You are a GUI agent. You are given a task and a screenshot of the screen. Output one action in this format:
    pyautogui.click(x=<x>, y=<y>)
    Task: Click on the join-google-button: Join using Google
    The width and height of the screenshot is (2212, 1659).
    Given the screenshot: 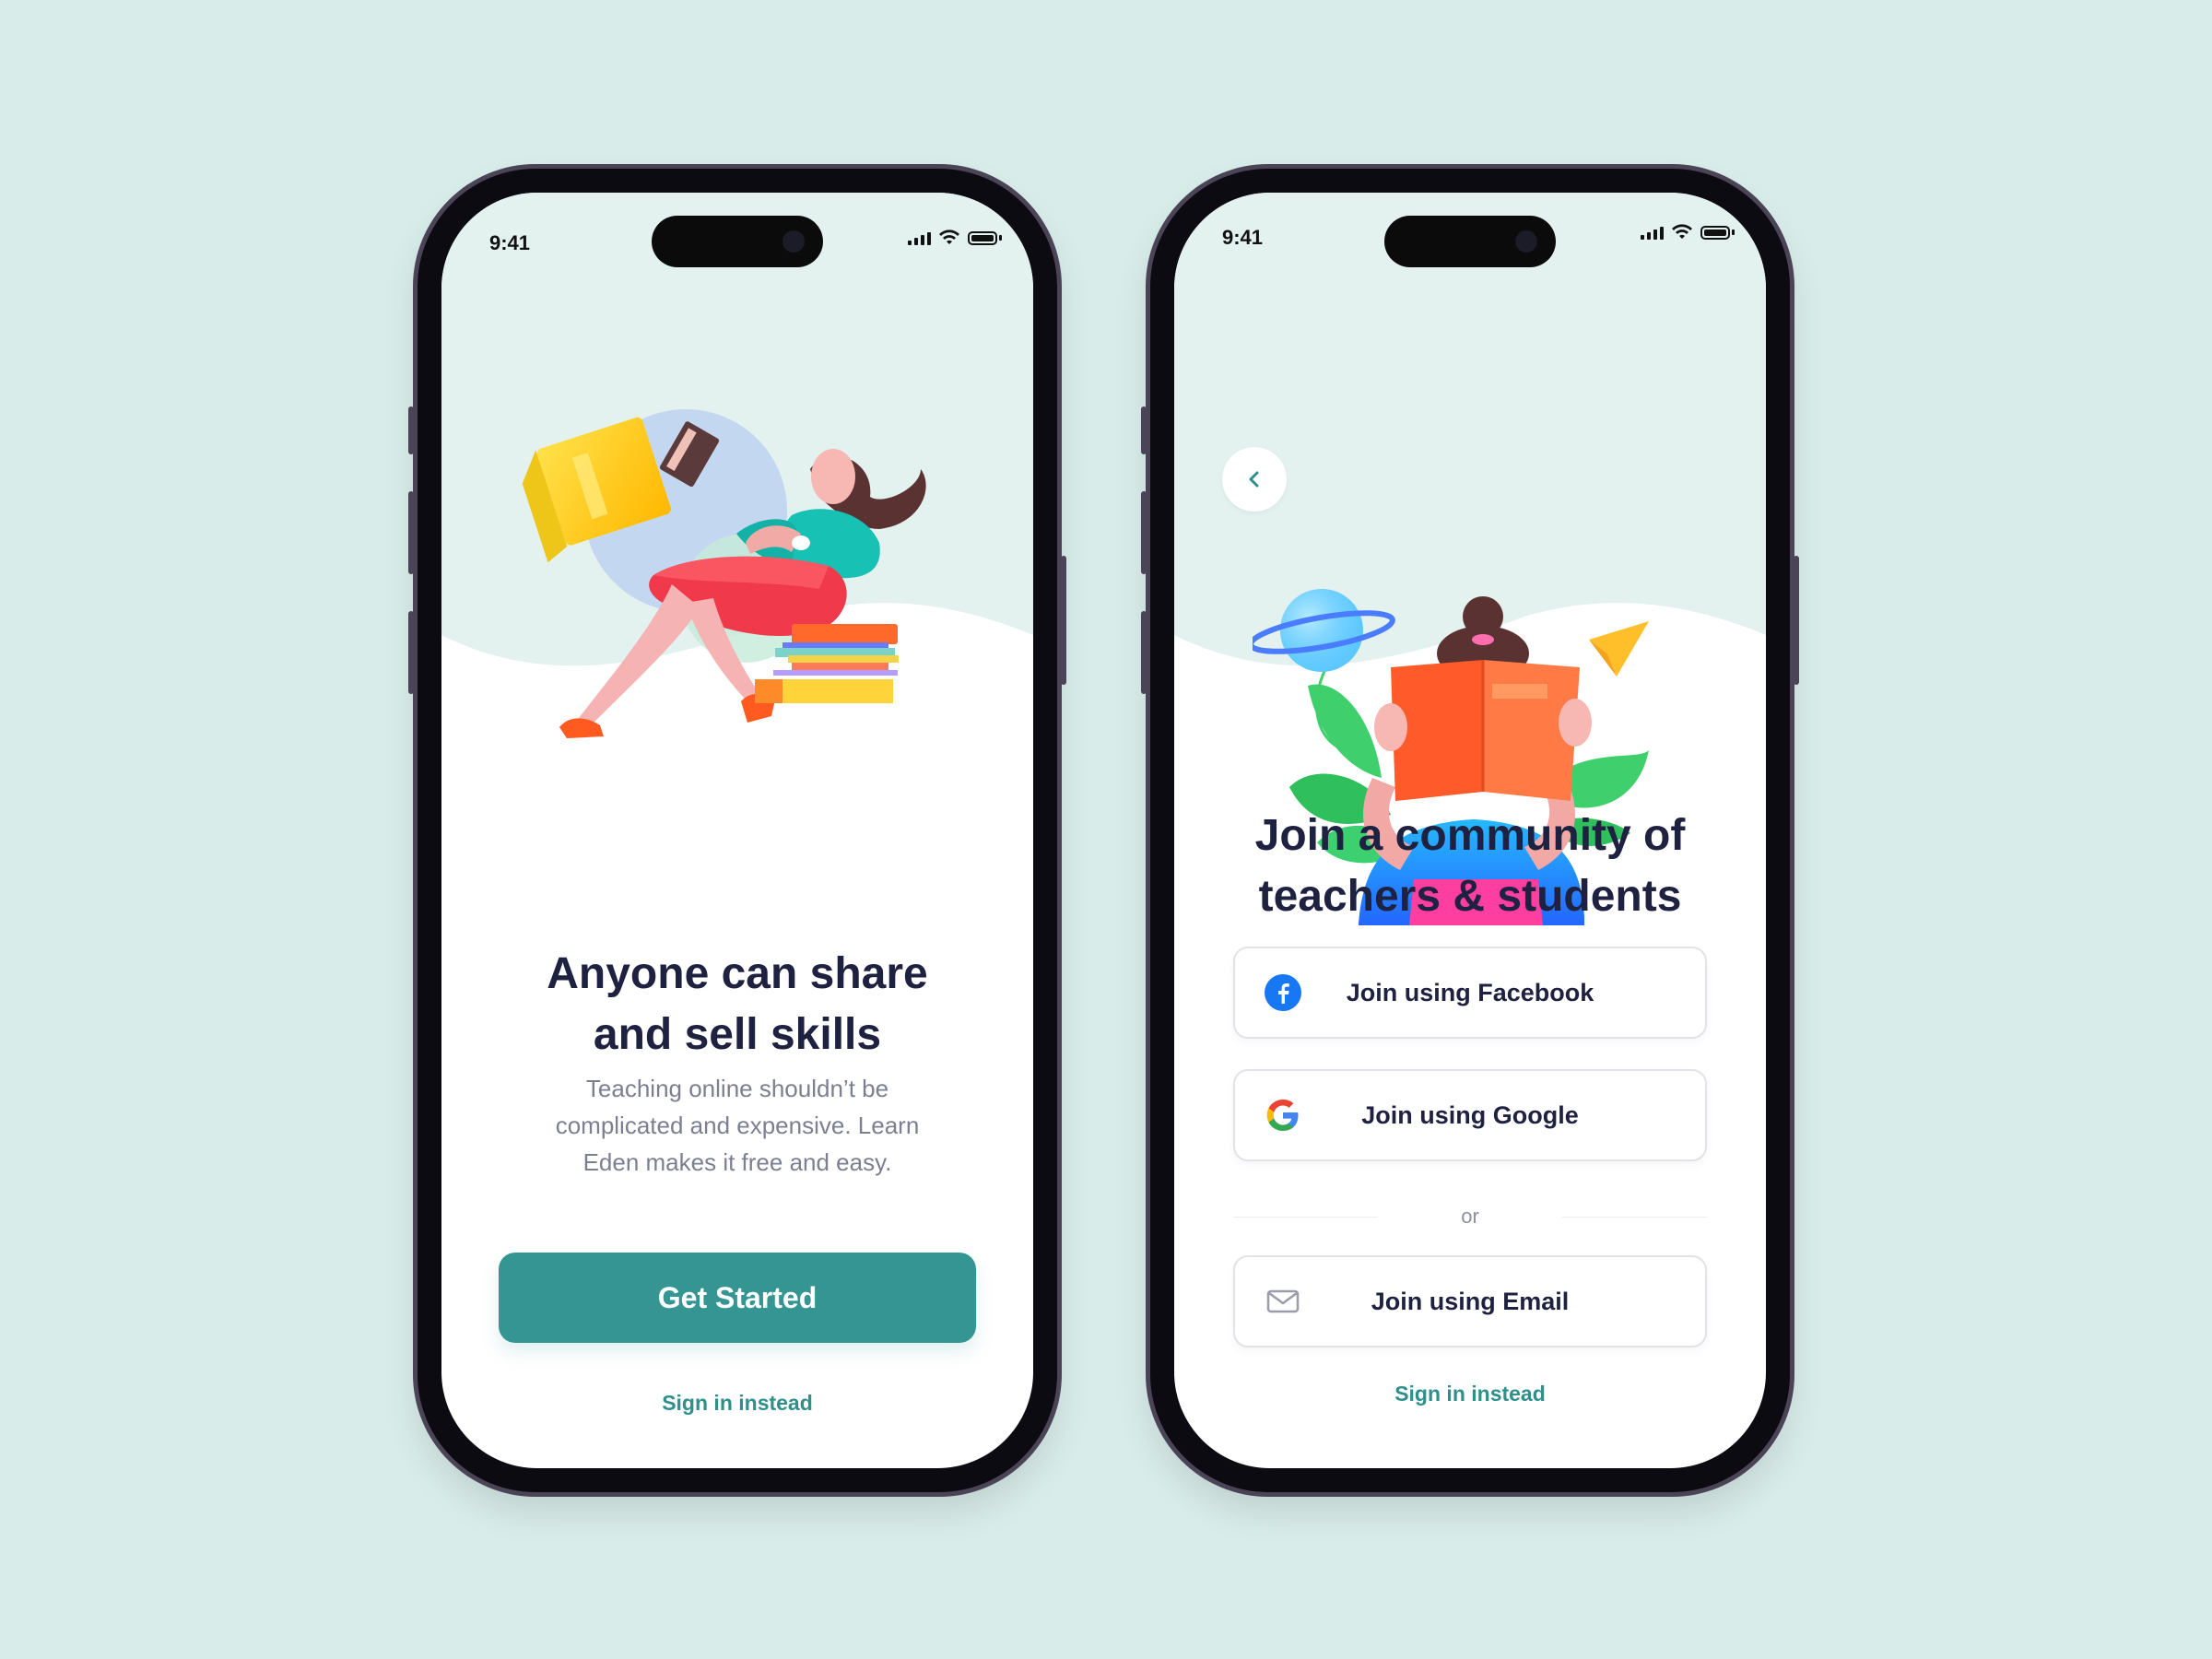 What is the action you would take?
    pyautogui.click(x=1470, y=1115)
    